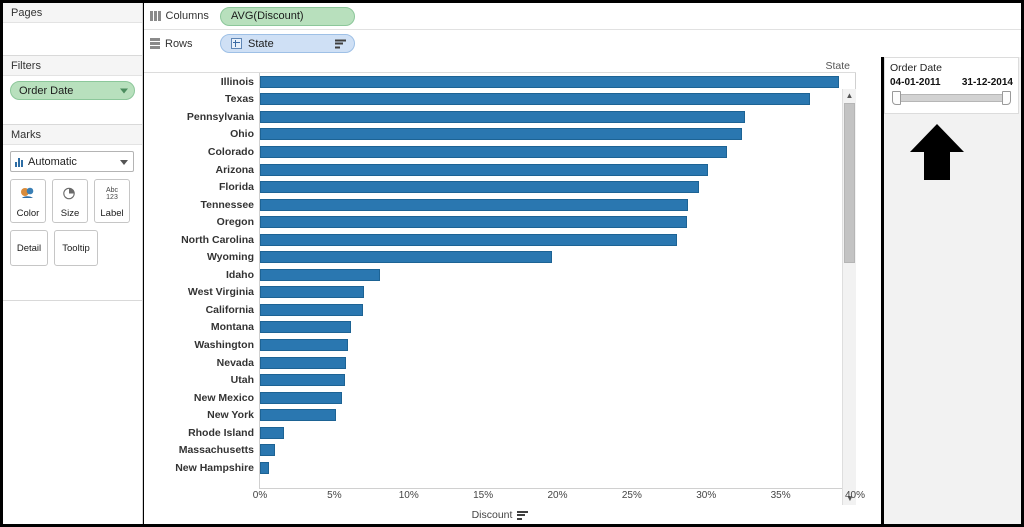 The image size is (1024, 527). Describe the element at coordinates (504, 498) in the screenshot. I see `x-axis-ticks: 0% 5% 10% 15% 20% 25% 30% 35% 40%` at that location.